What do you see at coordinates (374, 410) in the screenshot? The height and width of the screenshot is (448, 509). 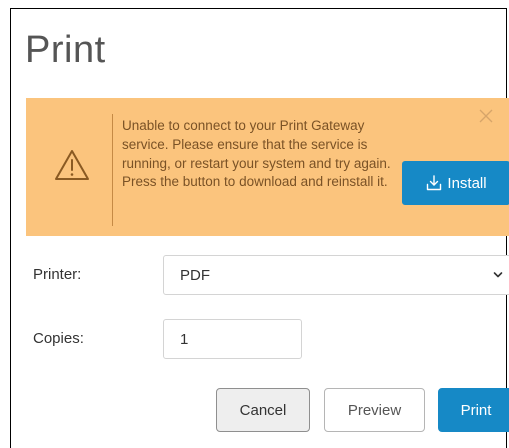 I see `preview-button: Preview` at bounding box center [374, 410].